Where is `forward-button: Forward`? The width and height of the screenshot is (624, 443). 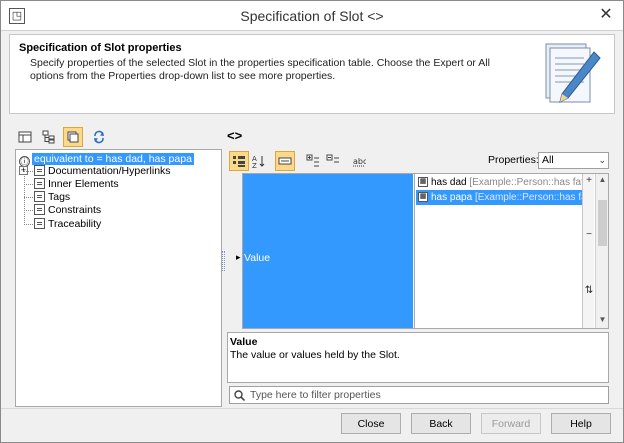
forward-button: Forward is located at coordinates (511, 423).